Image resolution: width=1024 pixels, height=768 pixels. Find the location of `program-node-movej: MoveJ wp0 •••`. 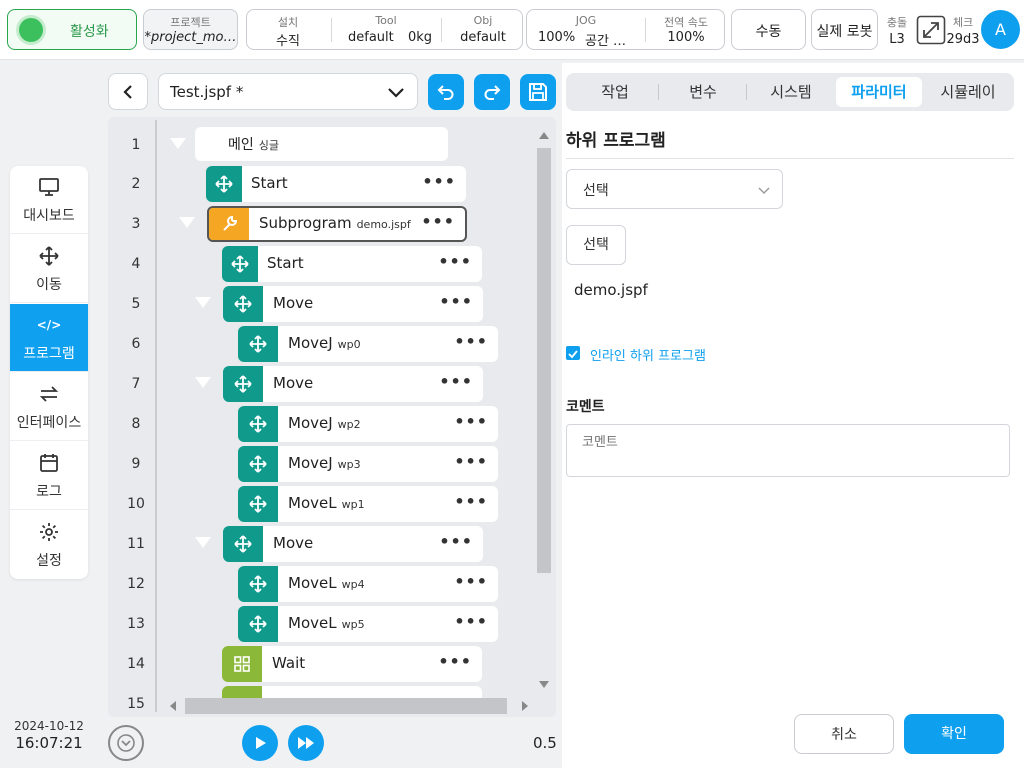

program-node-movej: MoveJ wp0 ••• is located at coordinates (368, 344).